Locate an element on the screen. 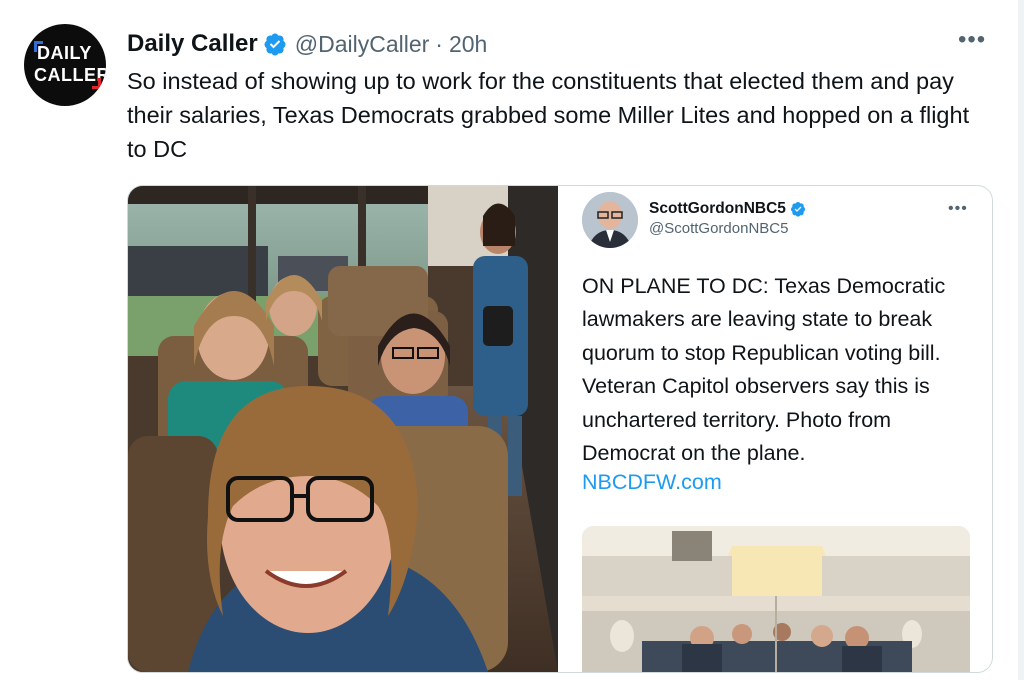  verified-badge-icon is located at coordinates (275, 44).